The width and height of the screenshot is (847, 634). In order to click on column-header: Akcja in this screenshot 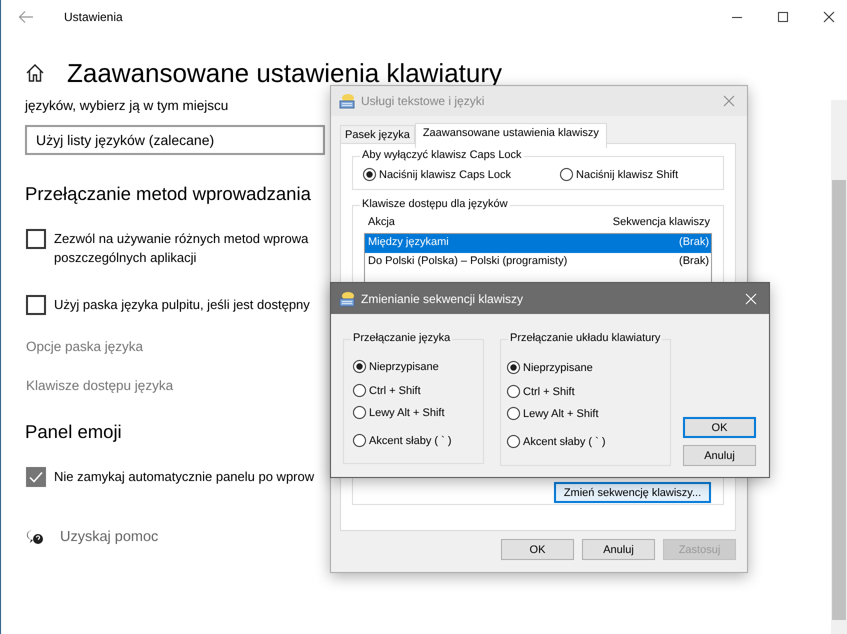, I will do `click(381, 222)`.